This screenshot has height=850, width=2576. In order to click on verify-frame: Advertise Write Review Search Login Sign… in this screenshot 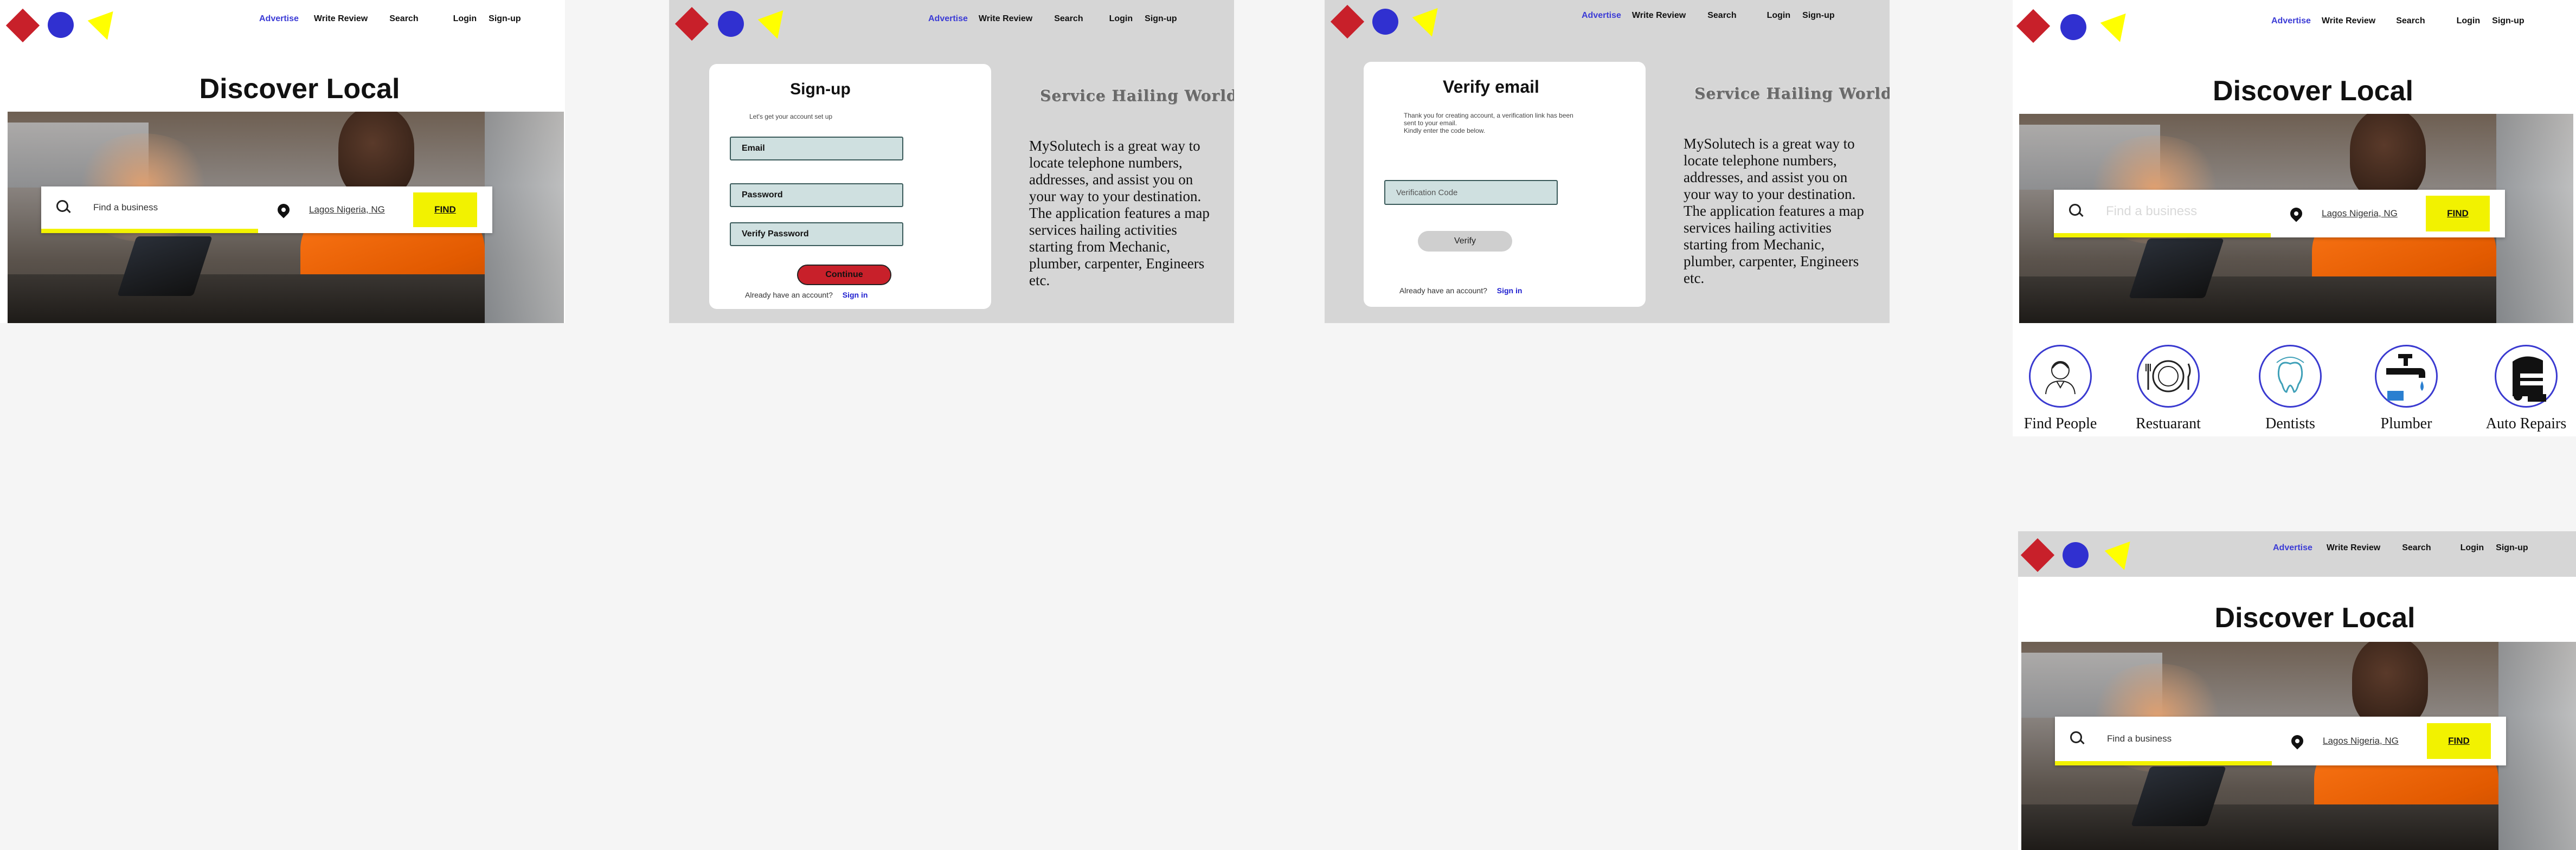, I will do `click(1607, 161)`.